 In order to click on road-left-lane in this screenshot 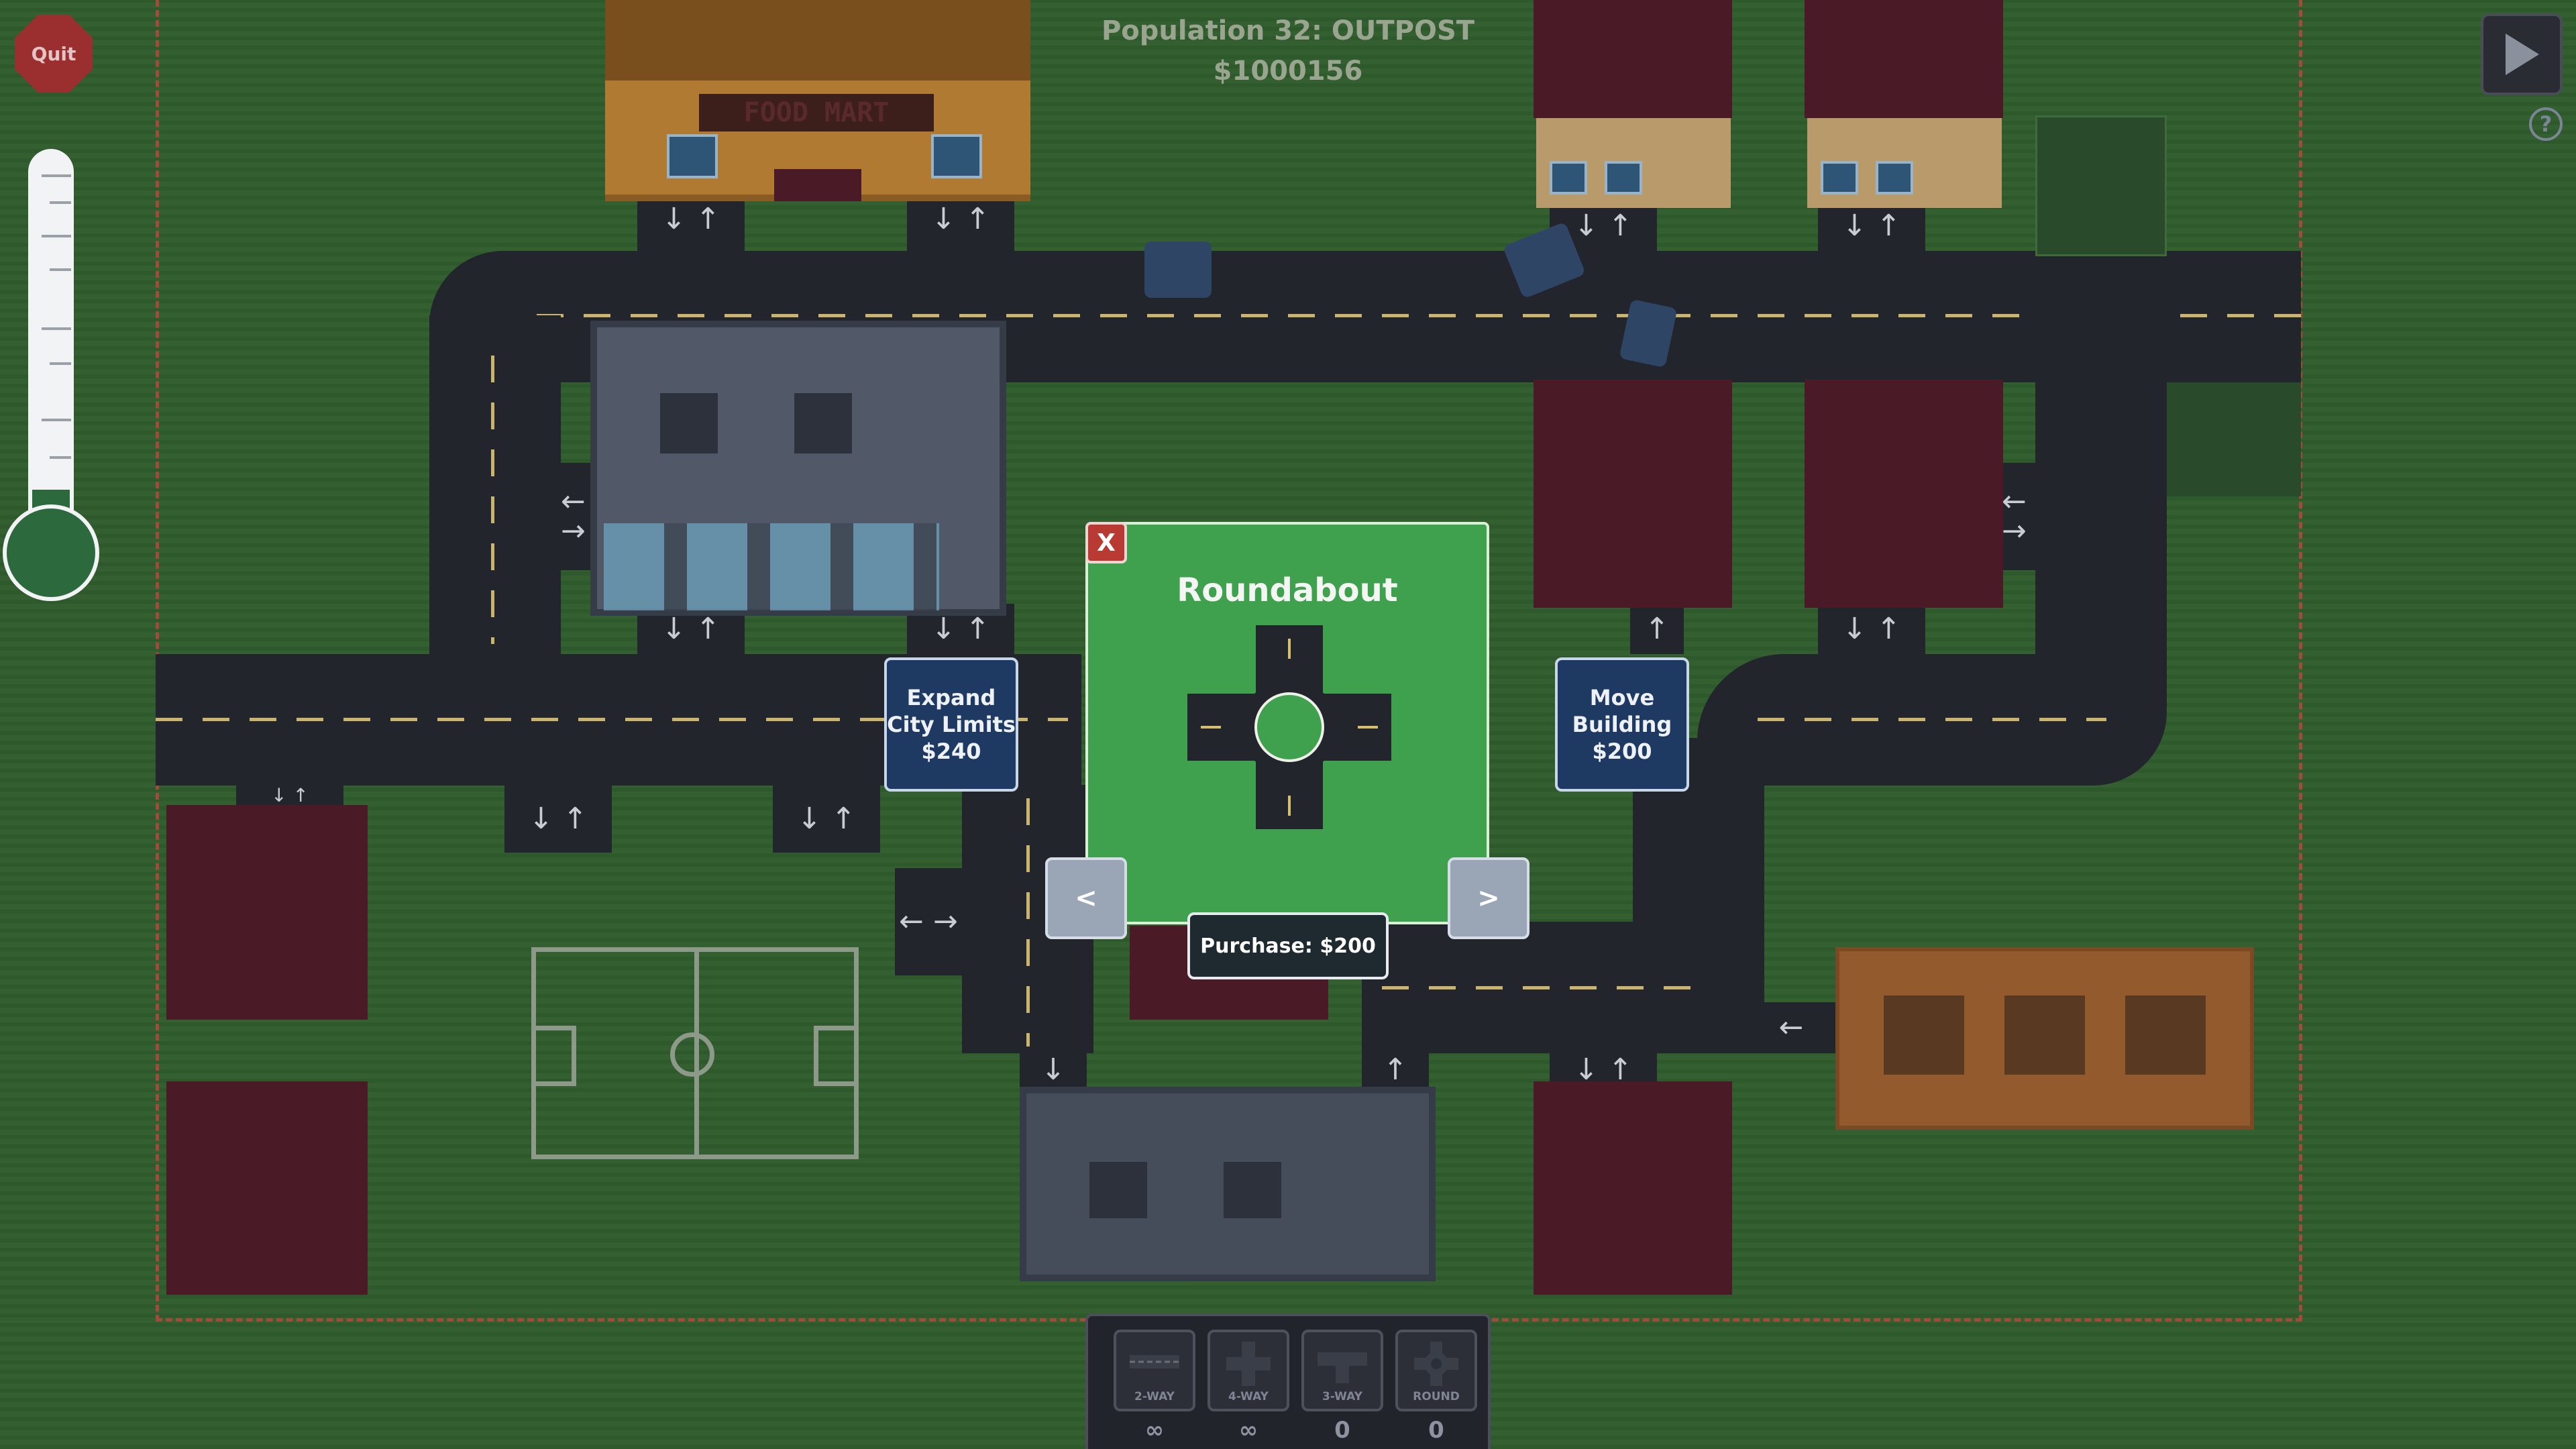, I will do `click(492, 500)`.